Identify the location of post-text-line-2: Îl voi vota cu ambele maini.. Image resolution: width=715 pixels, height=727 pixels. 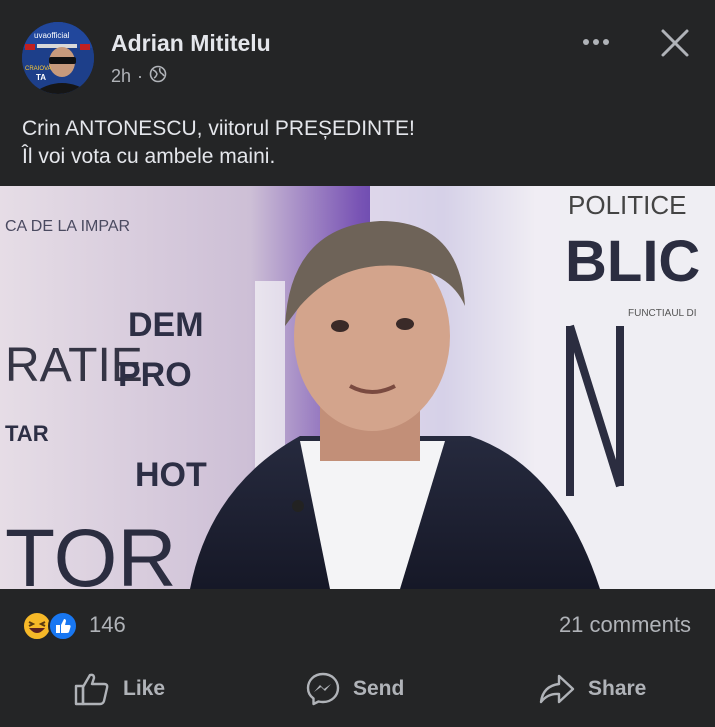
(149, 156).